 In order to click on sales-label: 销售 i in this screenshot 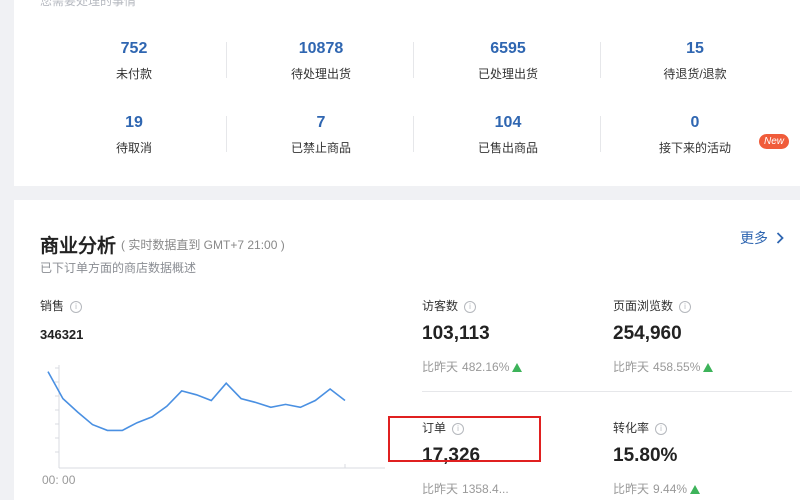, I will do `click(61, 305)`.